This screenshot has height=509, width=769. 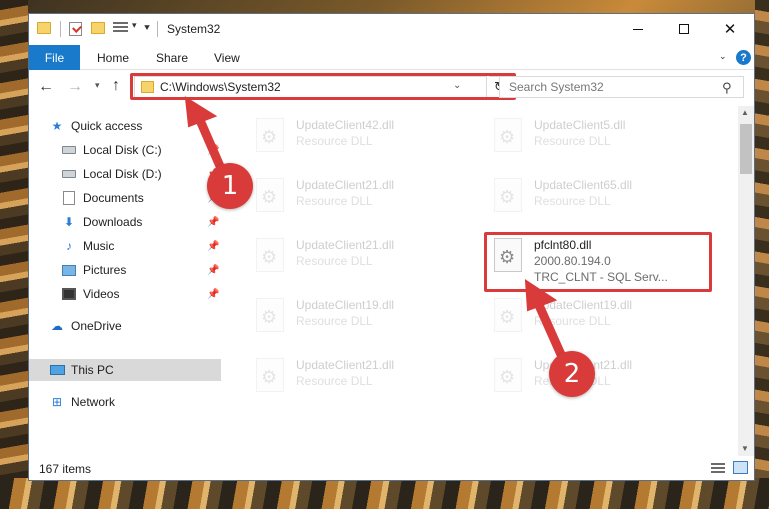 I want to click on file-item: UpdateClient65.dll Resource DLL, so click(x=575, y=202).